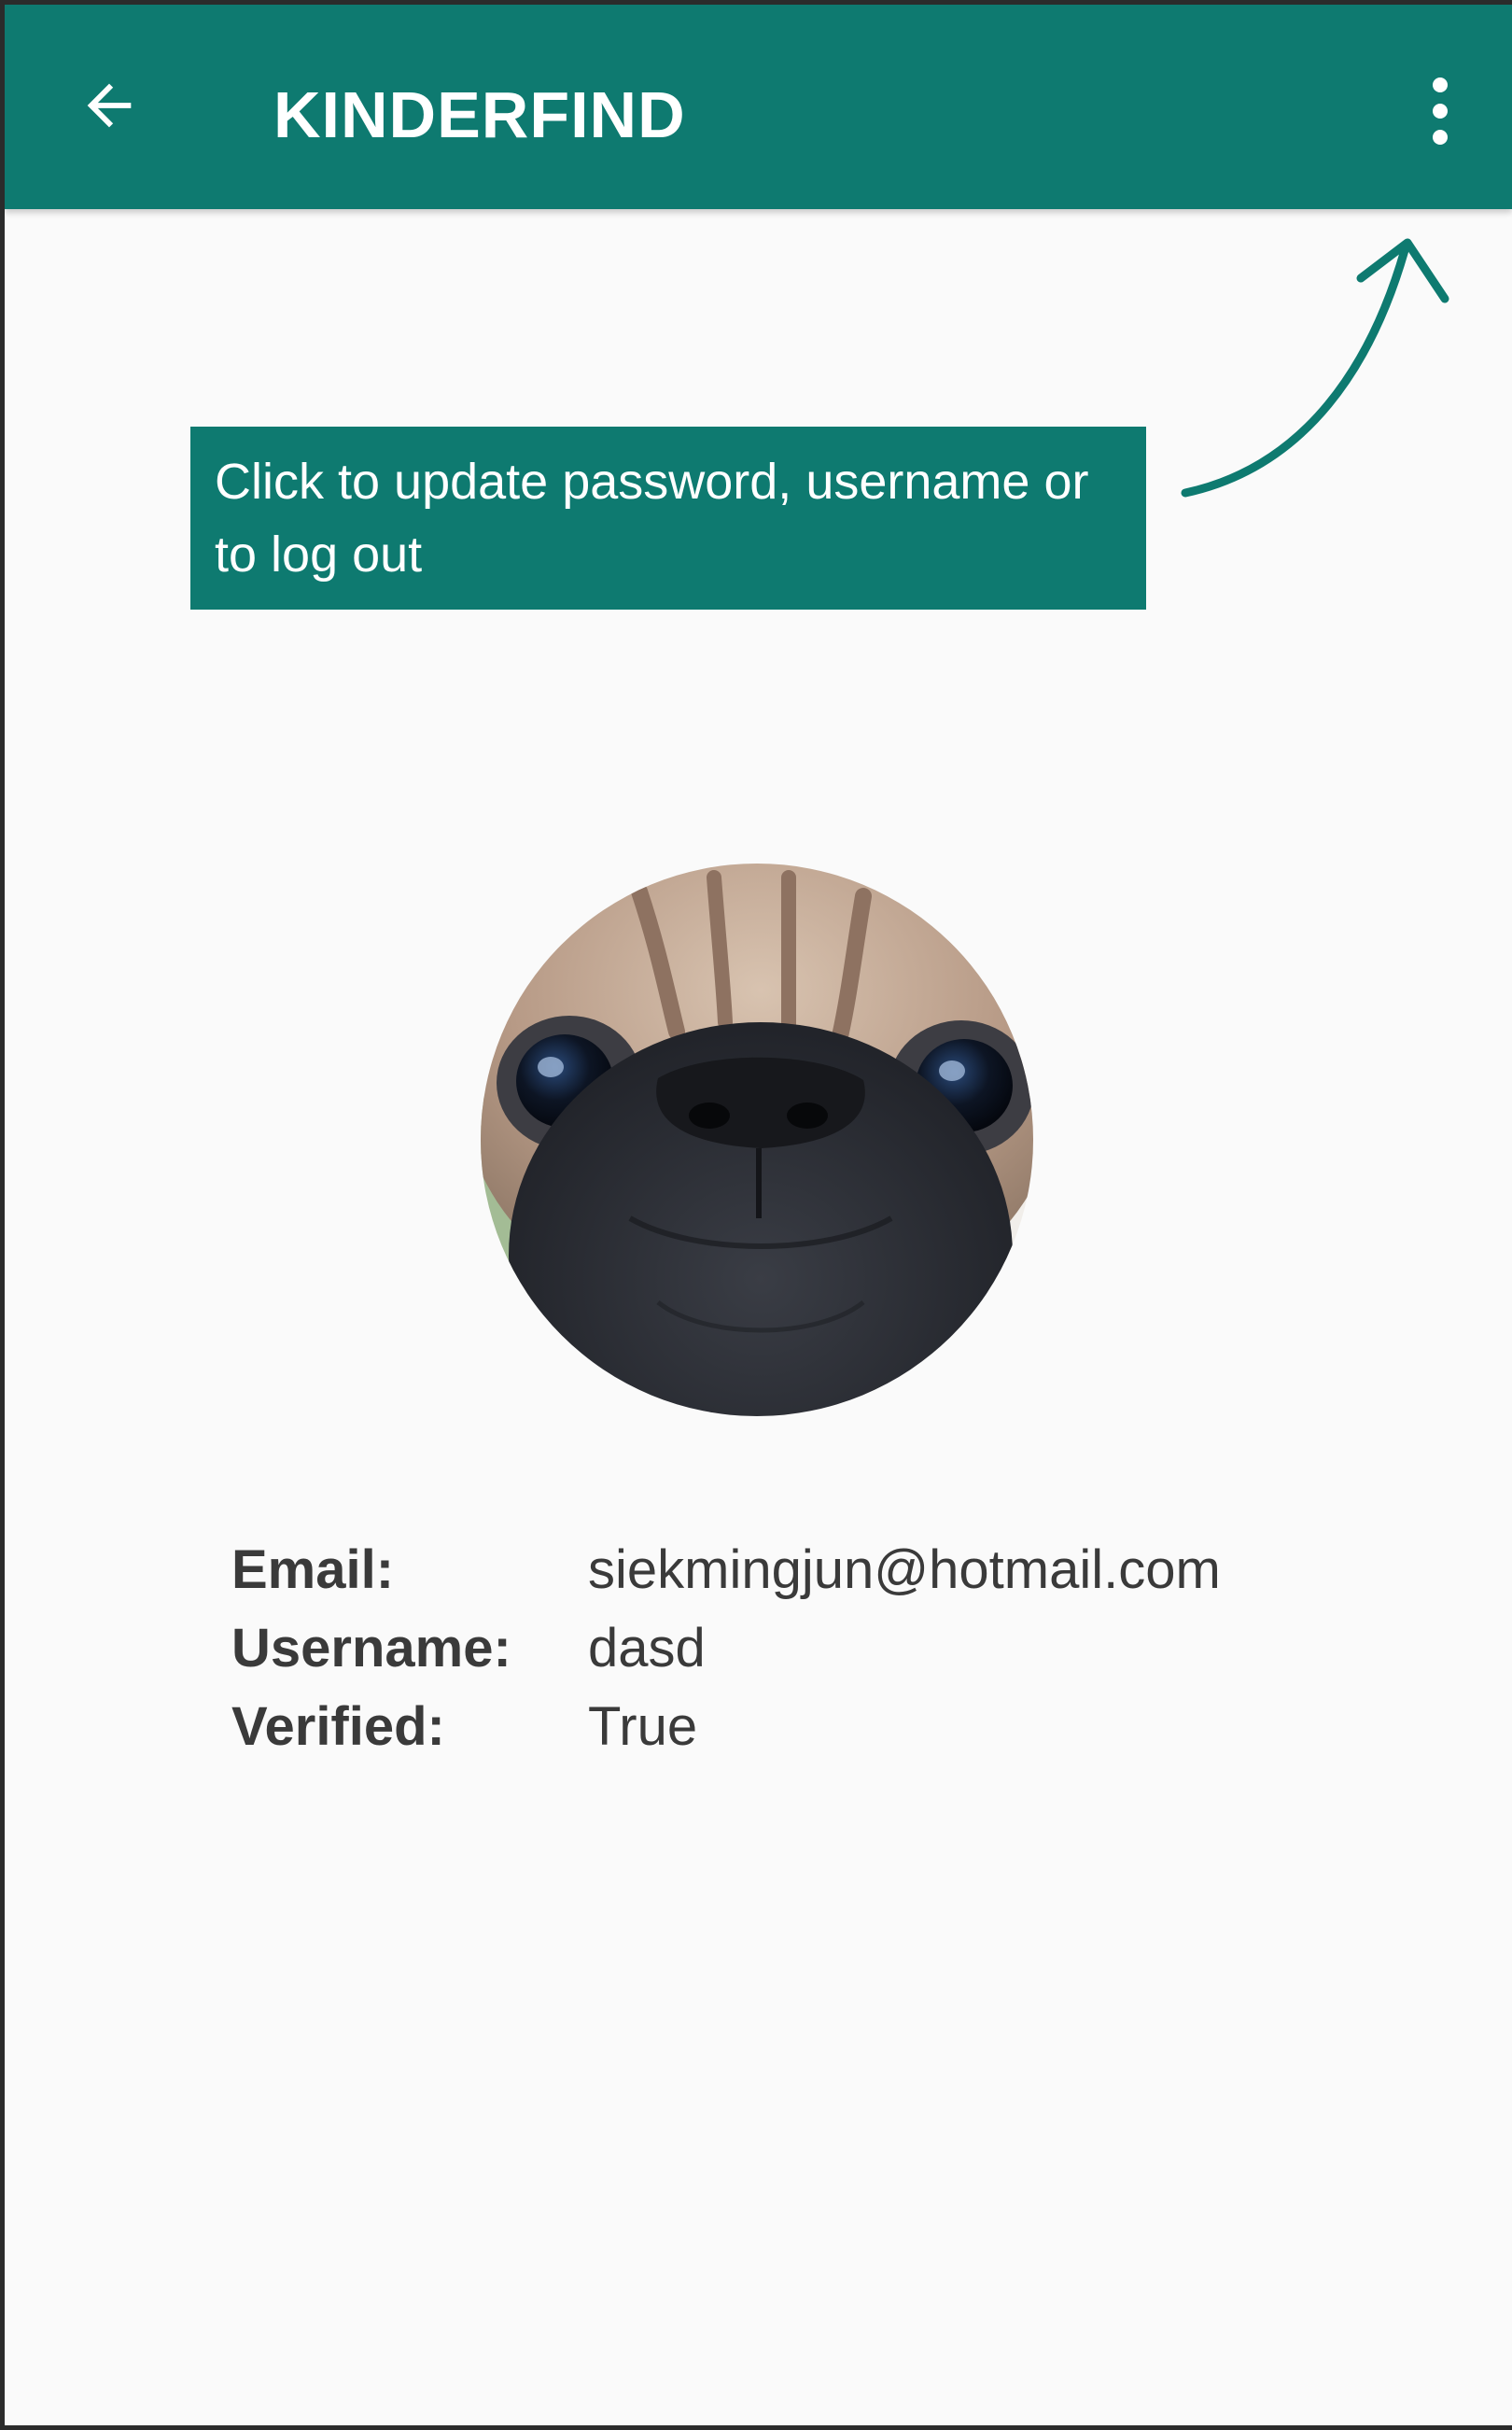 The width and height of the screenshot is (1512, 2430). Describe the element at coordinates (643, 1727) in the screenshot. I see `verified-value: True` at that location.